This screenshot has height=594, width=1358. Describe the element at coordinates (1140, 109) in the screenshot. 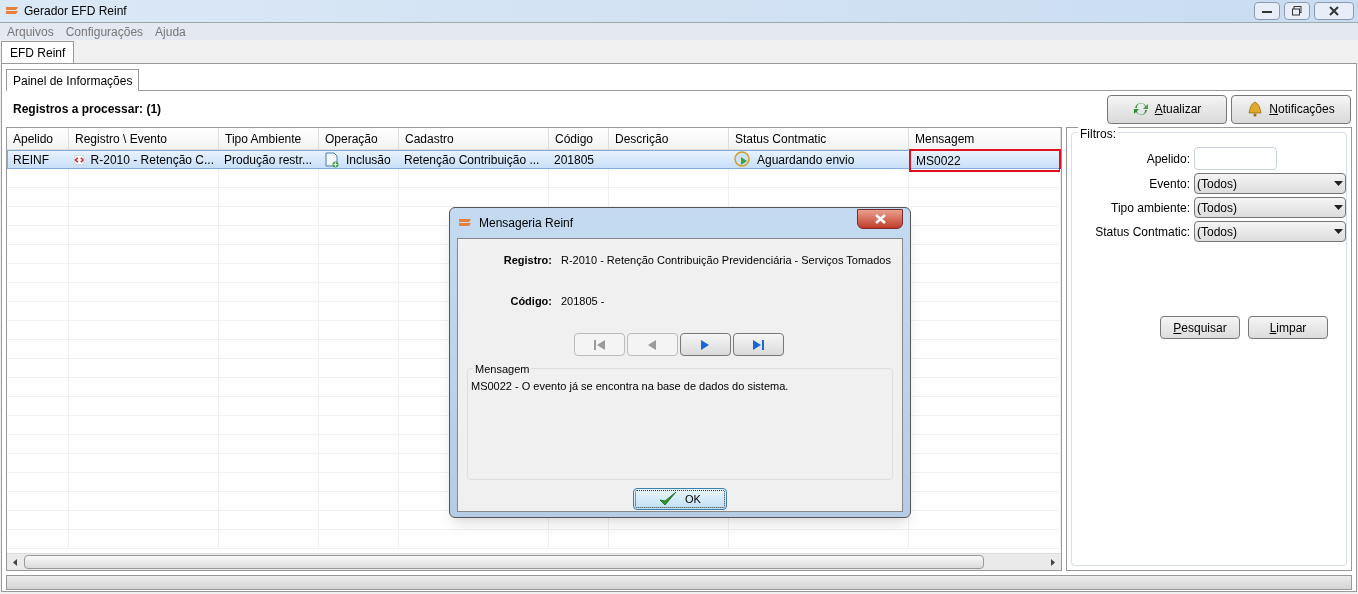

I see `refresh-icon` at that location.